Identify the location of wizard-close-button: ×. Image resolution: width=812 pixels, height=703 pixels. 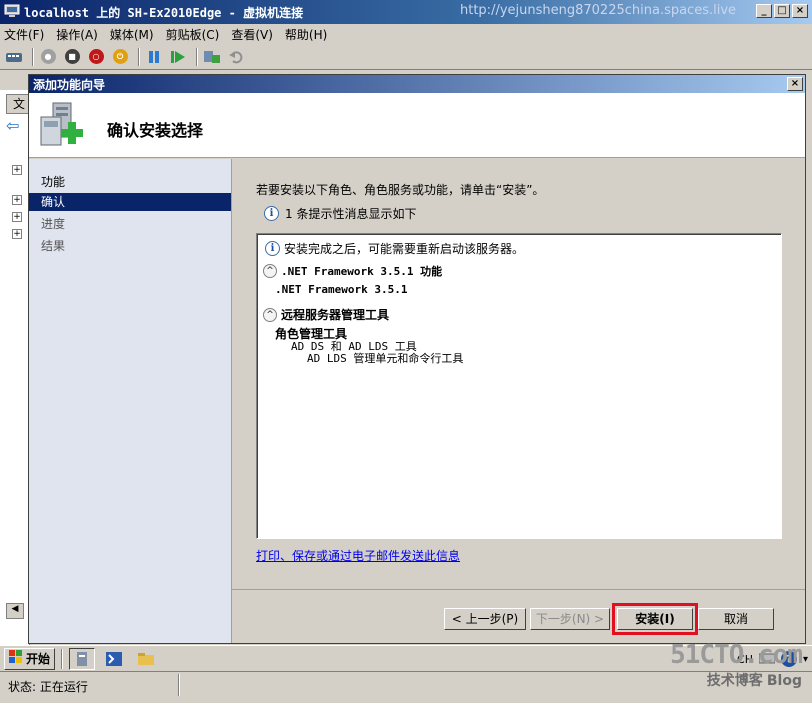
(795, 84).